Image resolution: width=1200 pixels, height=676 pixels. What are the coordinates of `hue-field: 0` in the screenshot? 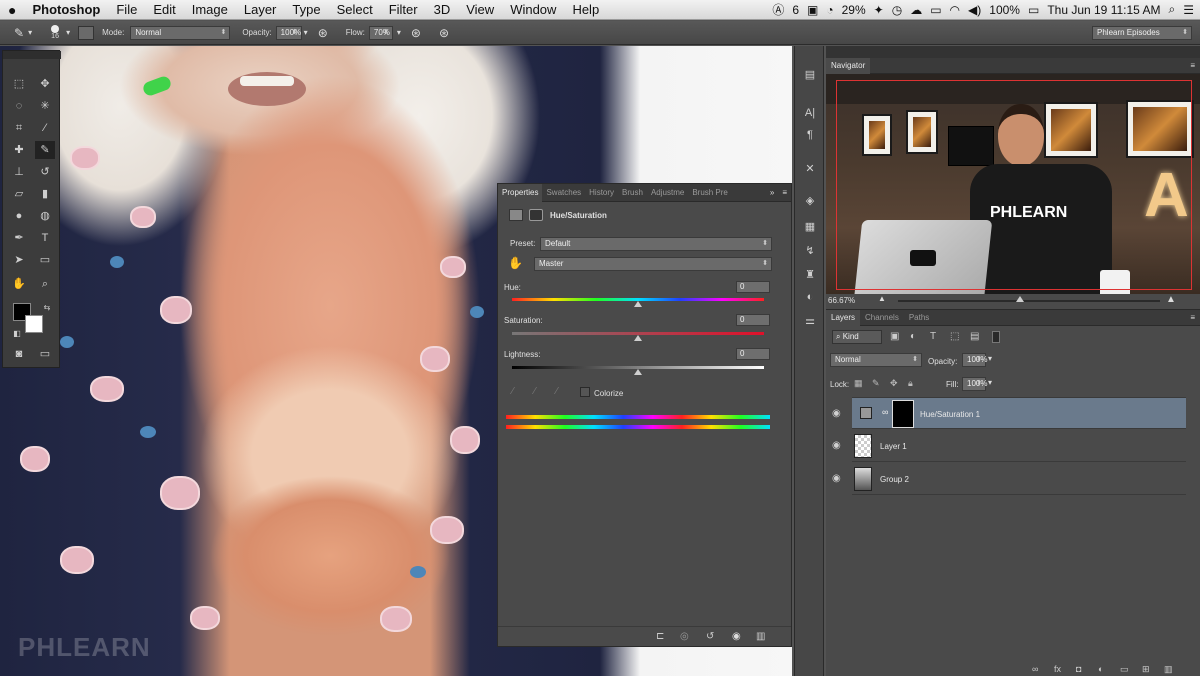 It's located at (753, 287).